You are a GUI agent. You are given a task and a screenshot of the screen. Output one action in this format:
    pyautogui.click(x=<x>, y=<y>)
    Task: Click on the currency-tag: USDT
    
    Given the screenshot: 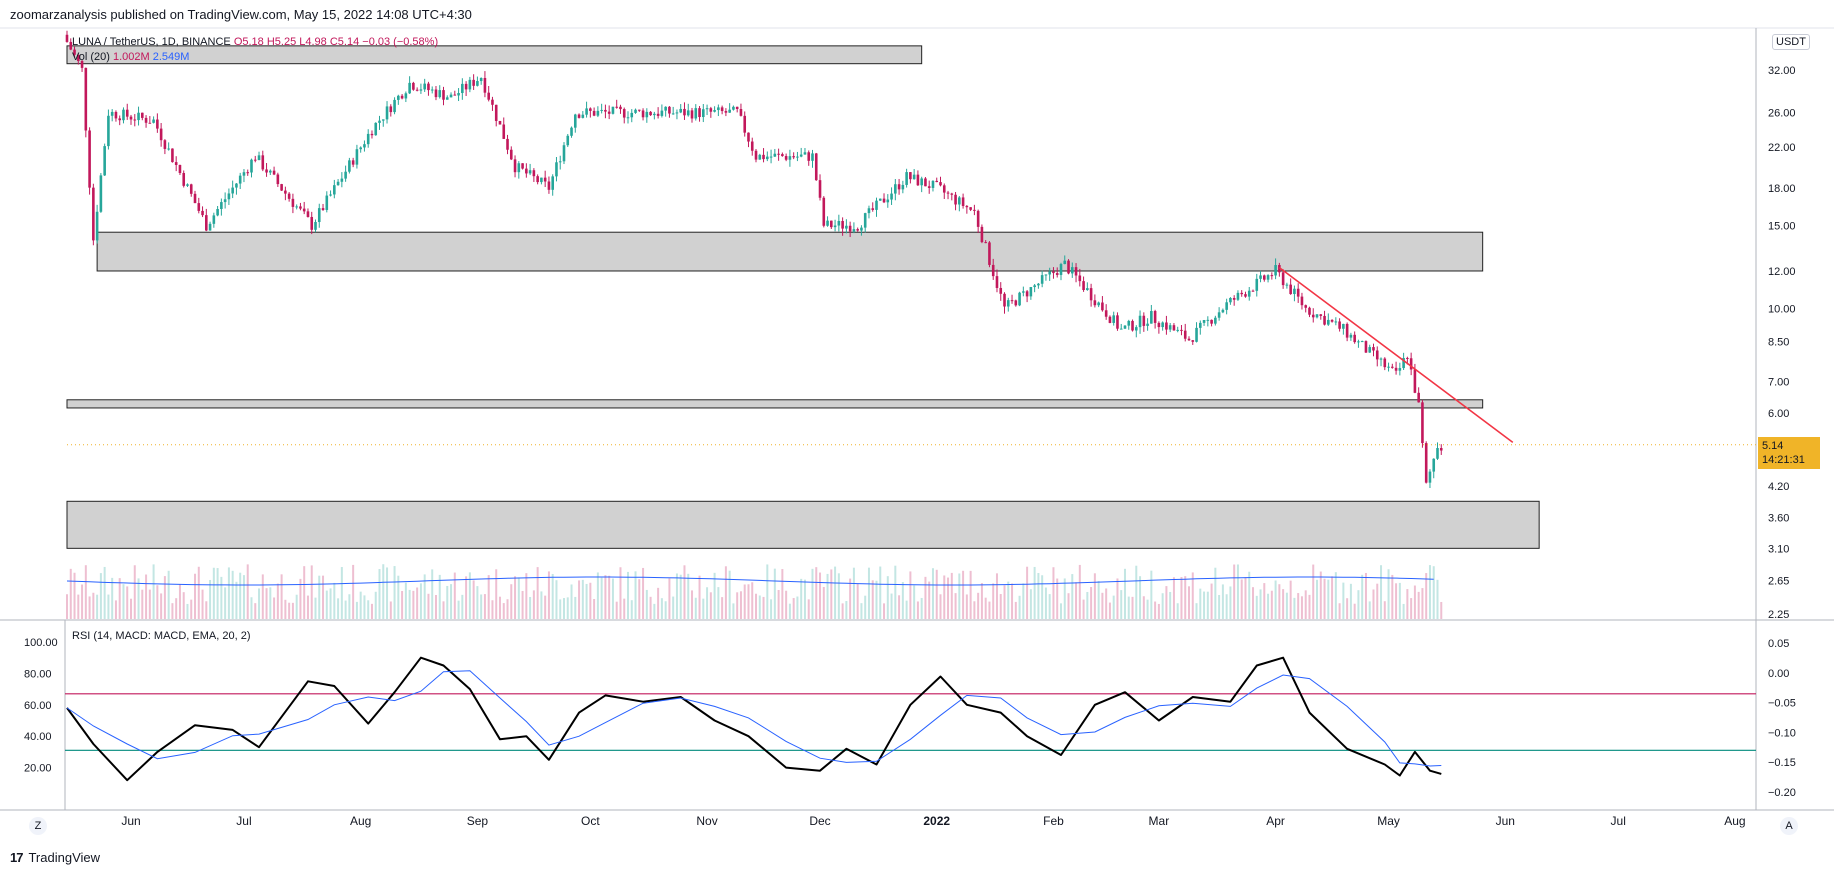 What is the action you would take?
    pyautogui.click(x=1791, y=42)
    